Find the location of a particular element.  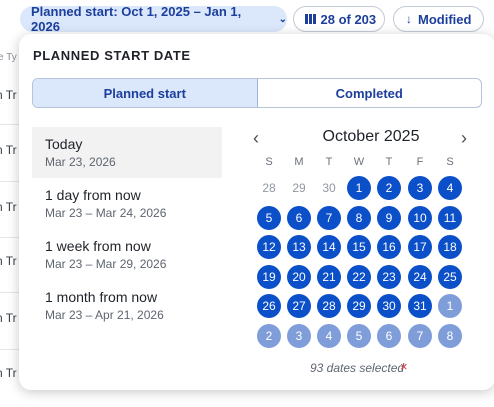

date-field-toggle: Planned start Completed is located at coordinates (257, 93).